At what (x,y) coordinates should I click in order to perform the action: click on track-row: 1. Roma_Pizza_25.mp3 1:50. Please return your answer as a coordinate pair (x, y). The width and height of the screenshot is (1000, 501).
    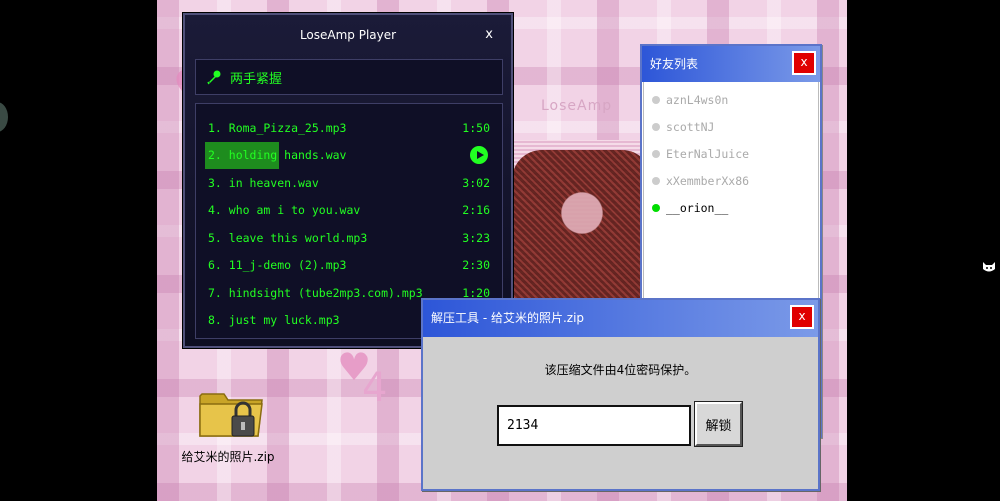
    Looking at the image, I should click on (349, 128).